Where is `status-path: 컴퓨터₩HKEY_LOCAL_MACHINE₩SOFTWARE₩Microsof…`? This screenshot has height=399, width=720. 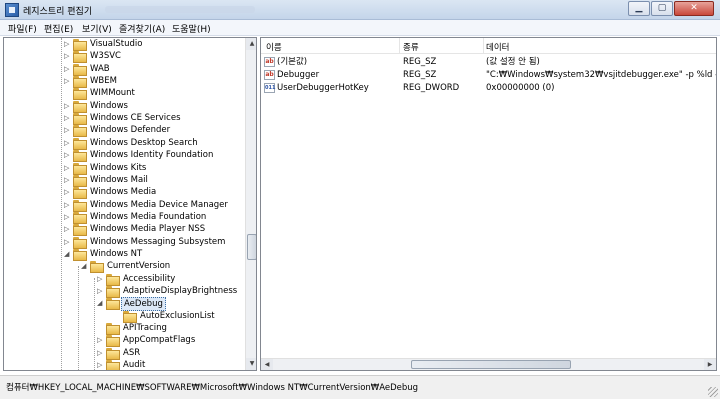 status-path: 컴퓨터₩HKEY_LOCAL_MACHINE₩SOFTWARE₩Microsof… is located at coordinates (212, 388).